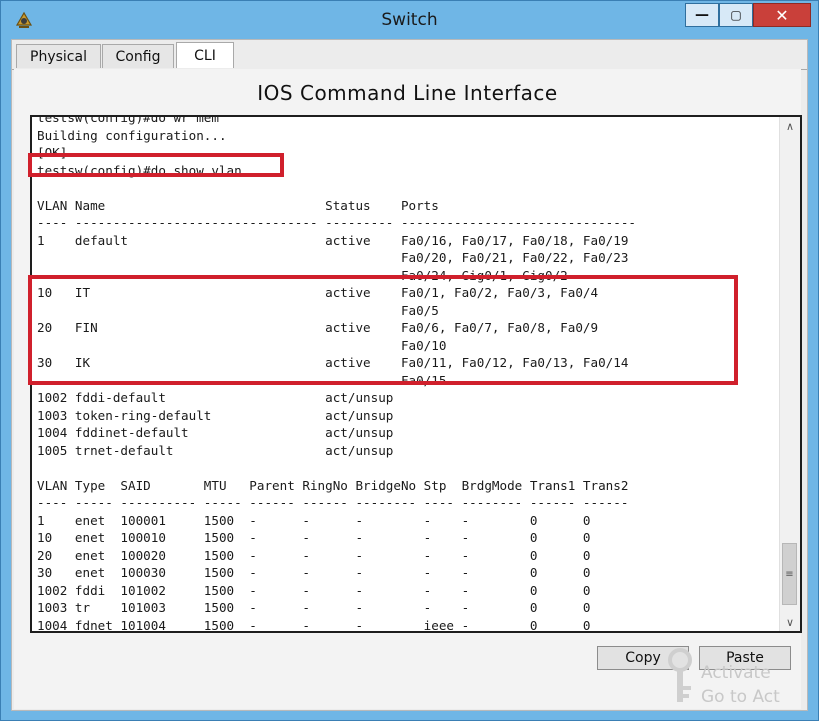  Describe the element at coordinates (242, 380) in the screenshot. I see `terminal-line: Fa0/15` at that location.